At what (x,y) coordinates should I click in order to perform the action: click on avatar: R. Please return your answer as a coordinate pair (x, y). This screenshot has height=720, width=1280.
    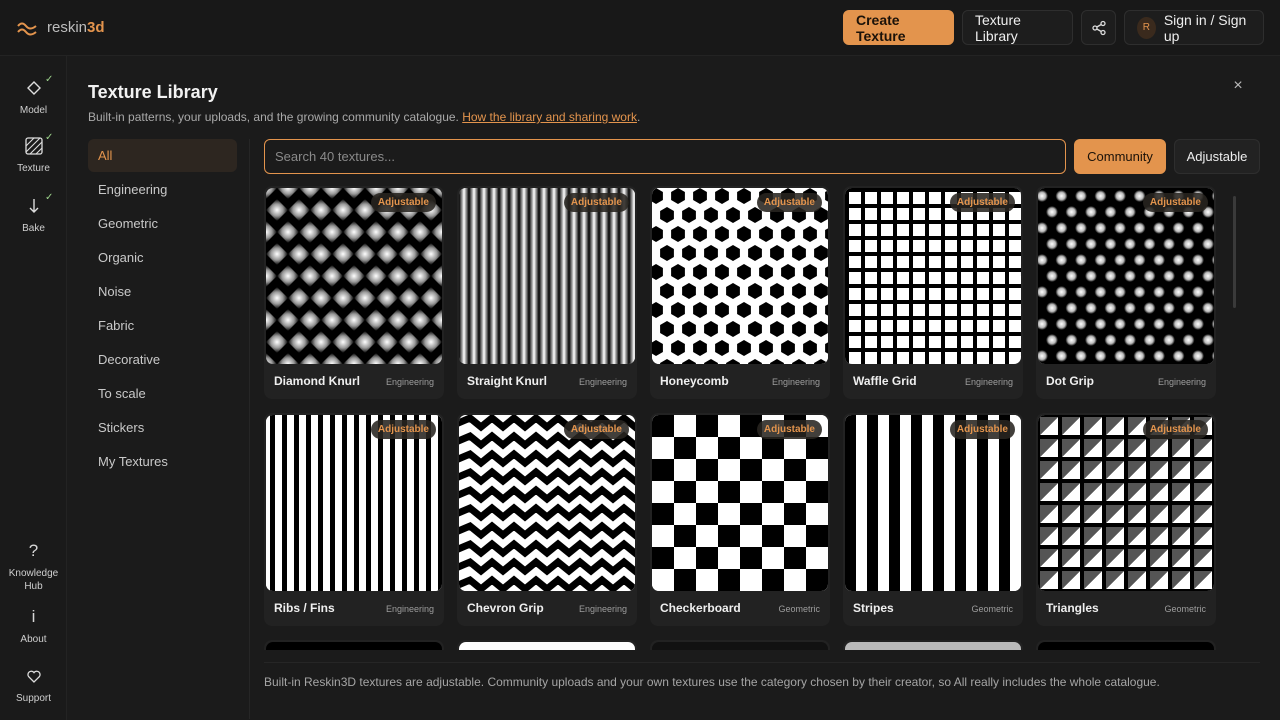
    Looking at the image, I should click on (1146, 27).